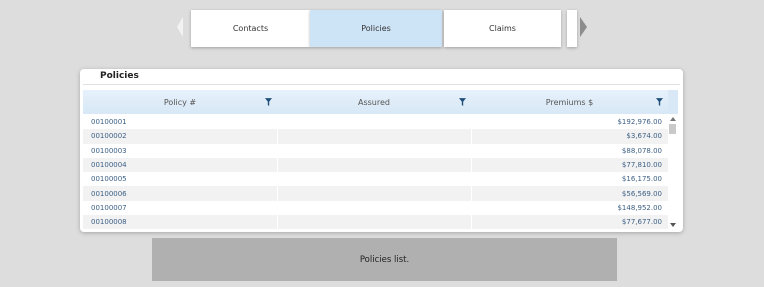 The height and width of the screenshot is (287, 764). I want to click on table-row: 00100002 $3,674.00, so click(375, 136).